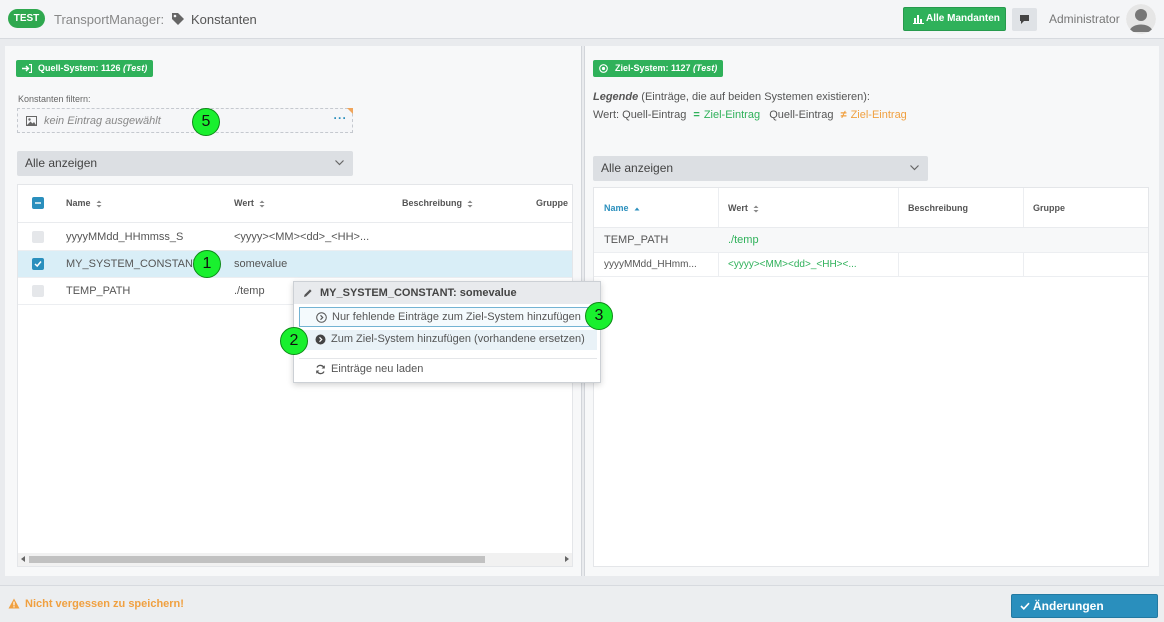 The image size is (1164, 622). Describe the element at coordinates (448, 370) in the screenshot. I see `reload-entries-item: Einträge neu laden` at that location.